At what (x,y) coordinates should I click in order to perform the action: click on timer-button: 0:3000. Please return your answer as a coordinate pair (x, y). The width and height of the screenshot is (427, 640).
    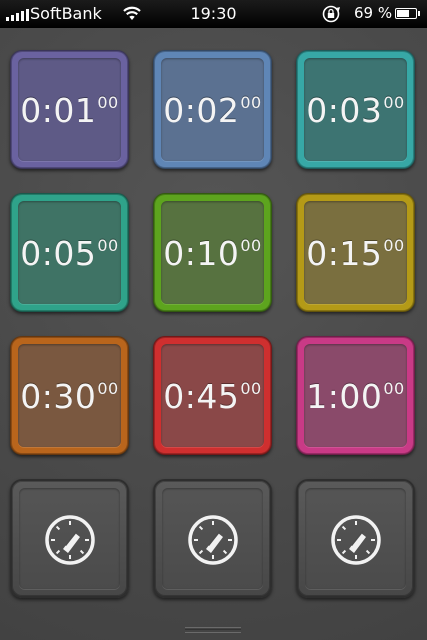
    Looking at the image, I should click on (69, 395).